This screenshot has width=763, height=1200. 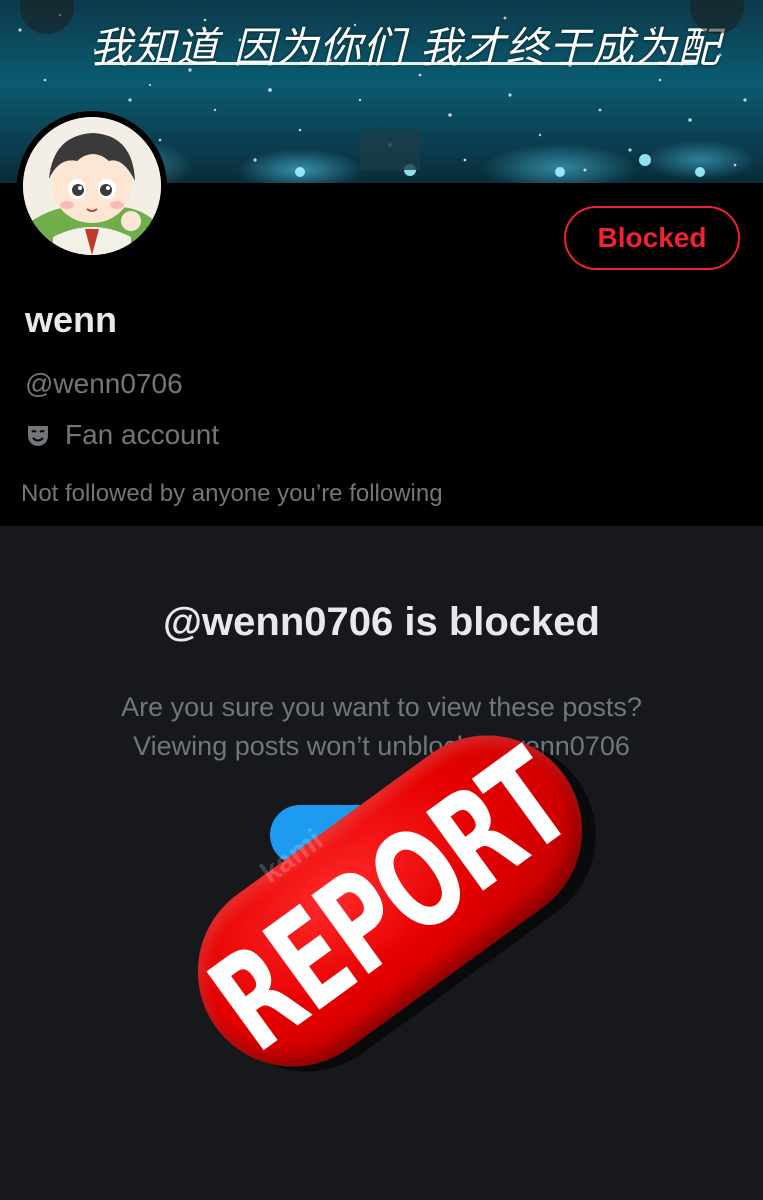 What do you see at coordinates (652, 238) in the screenshot?
I see `blocked-button: Blocked` at bounding box center [652, 238].